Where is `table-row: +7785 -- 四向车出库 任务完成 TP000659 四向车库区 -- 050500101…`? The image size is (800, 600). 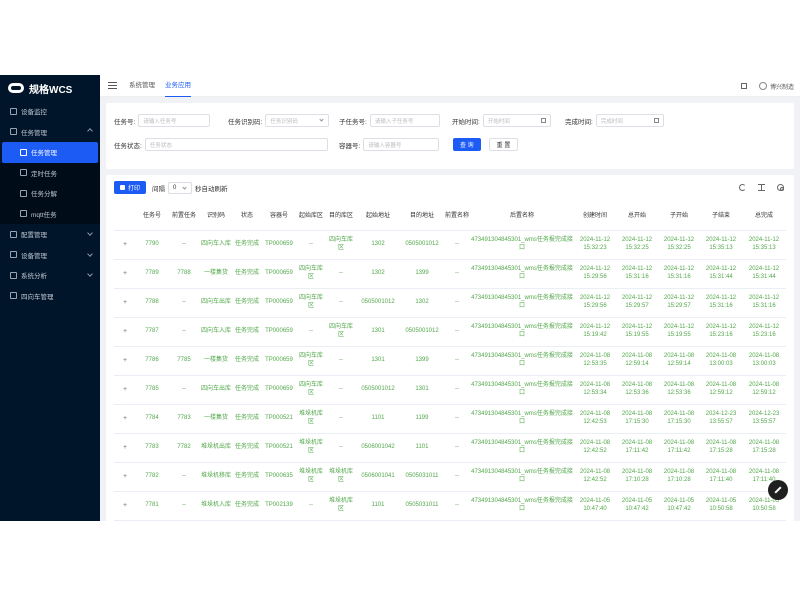 table-row: +7785 -- 四向车出库 任务完成 TP000659 四向车库区 -- 050500101… is located at coordinates (450, 390).